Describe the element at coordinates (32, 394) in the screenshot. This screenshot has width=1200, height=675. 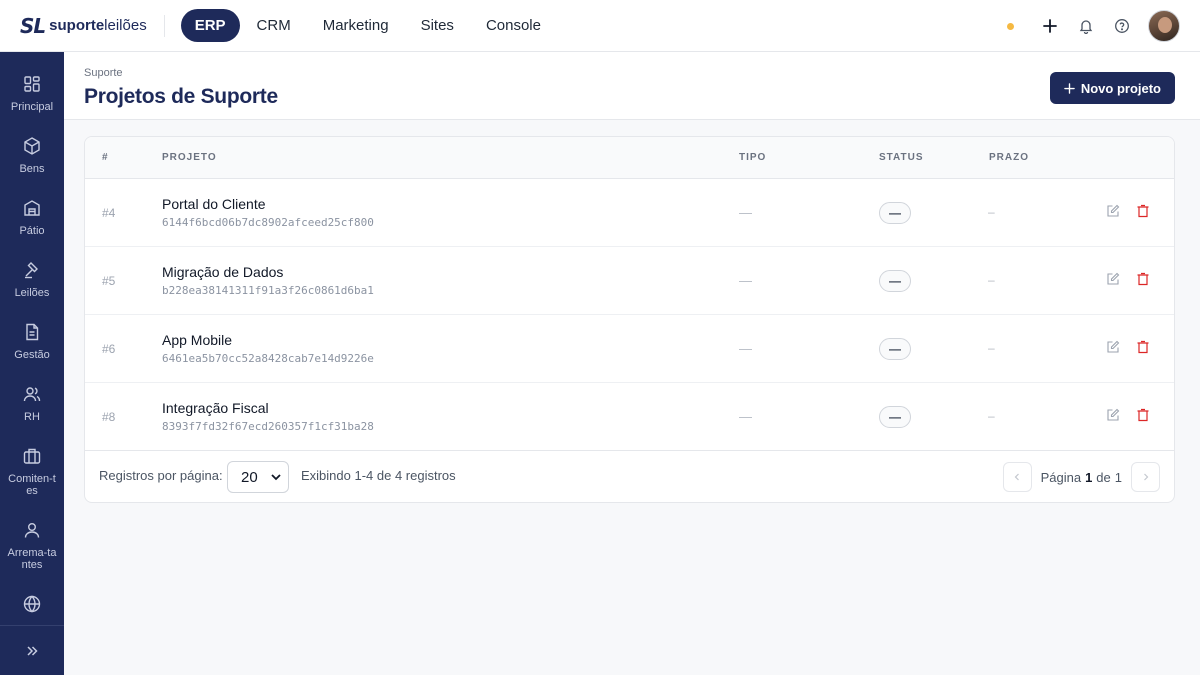
I see `users-icon` at that location.